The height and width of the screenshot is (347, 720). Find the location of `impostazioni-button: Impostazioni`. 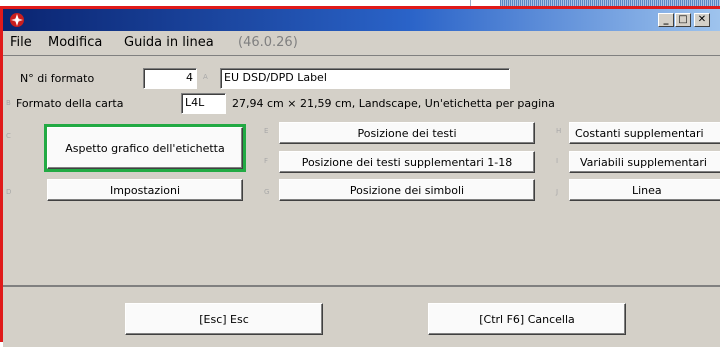

impostazioni-button: Impostazioni is located at coordinates (145, 190).